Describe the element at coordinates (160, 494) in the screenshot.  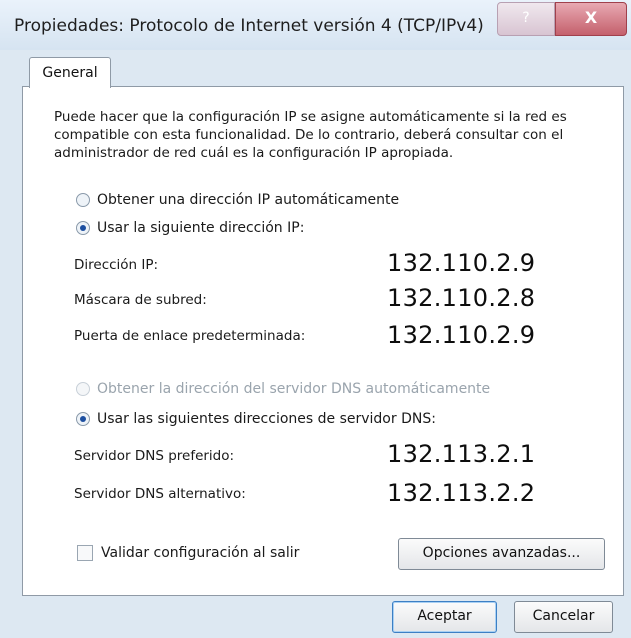
I see `alternate-dns-label: Servidor DNS alternativo:` at that location.